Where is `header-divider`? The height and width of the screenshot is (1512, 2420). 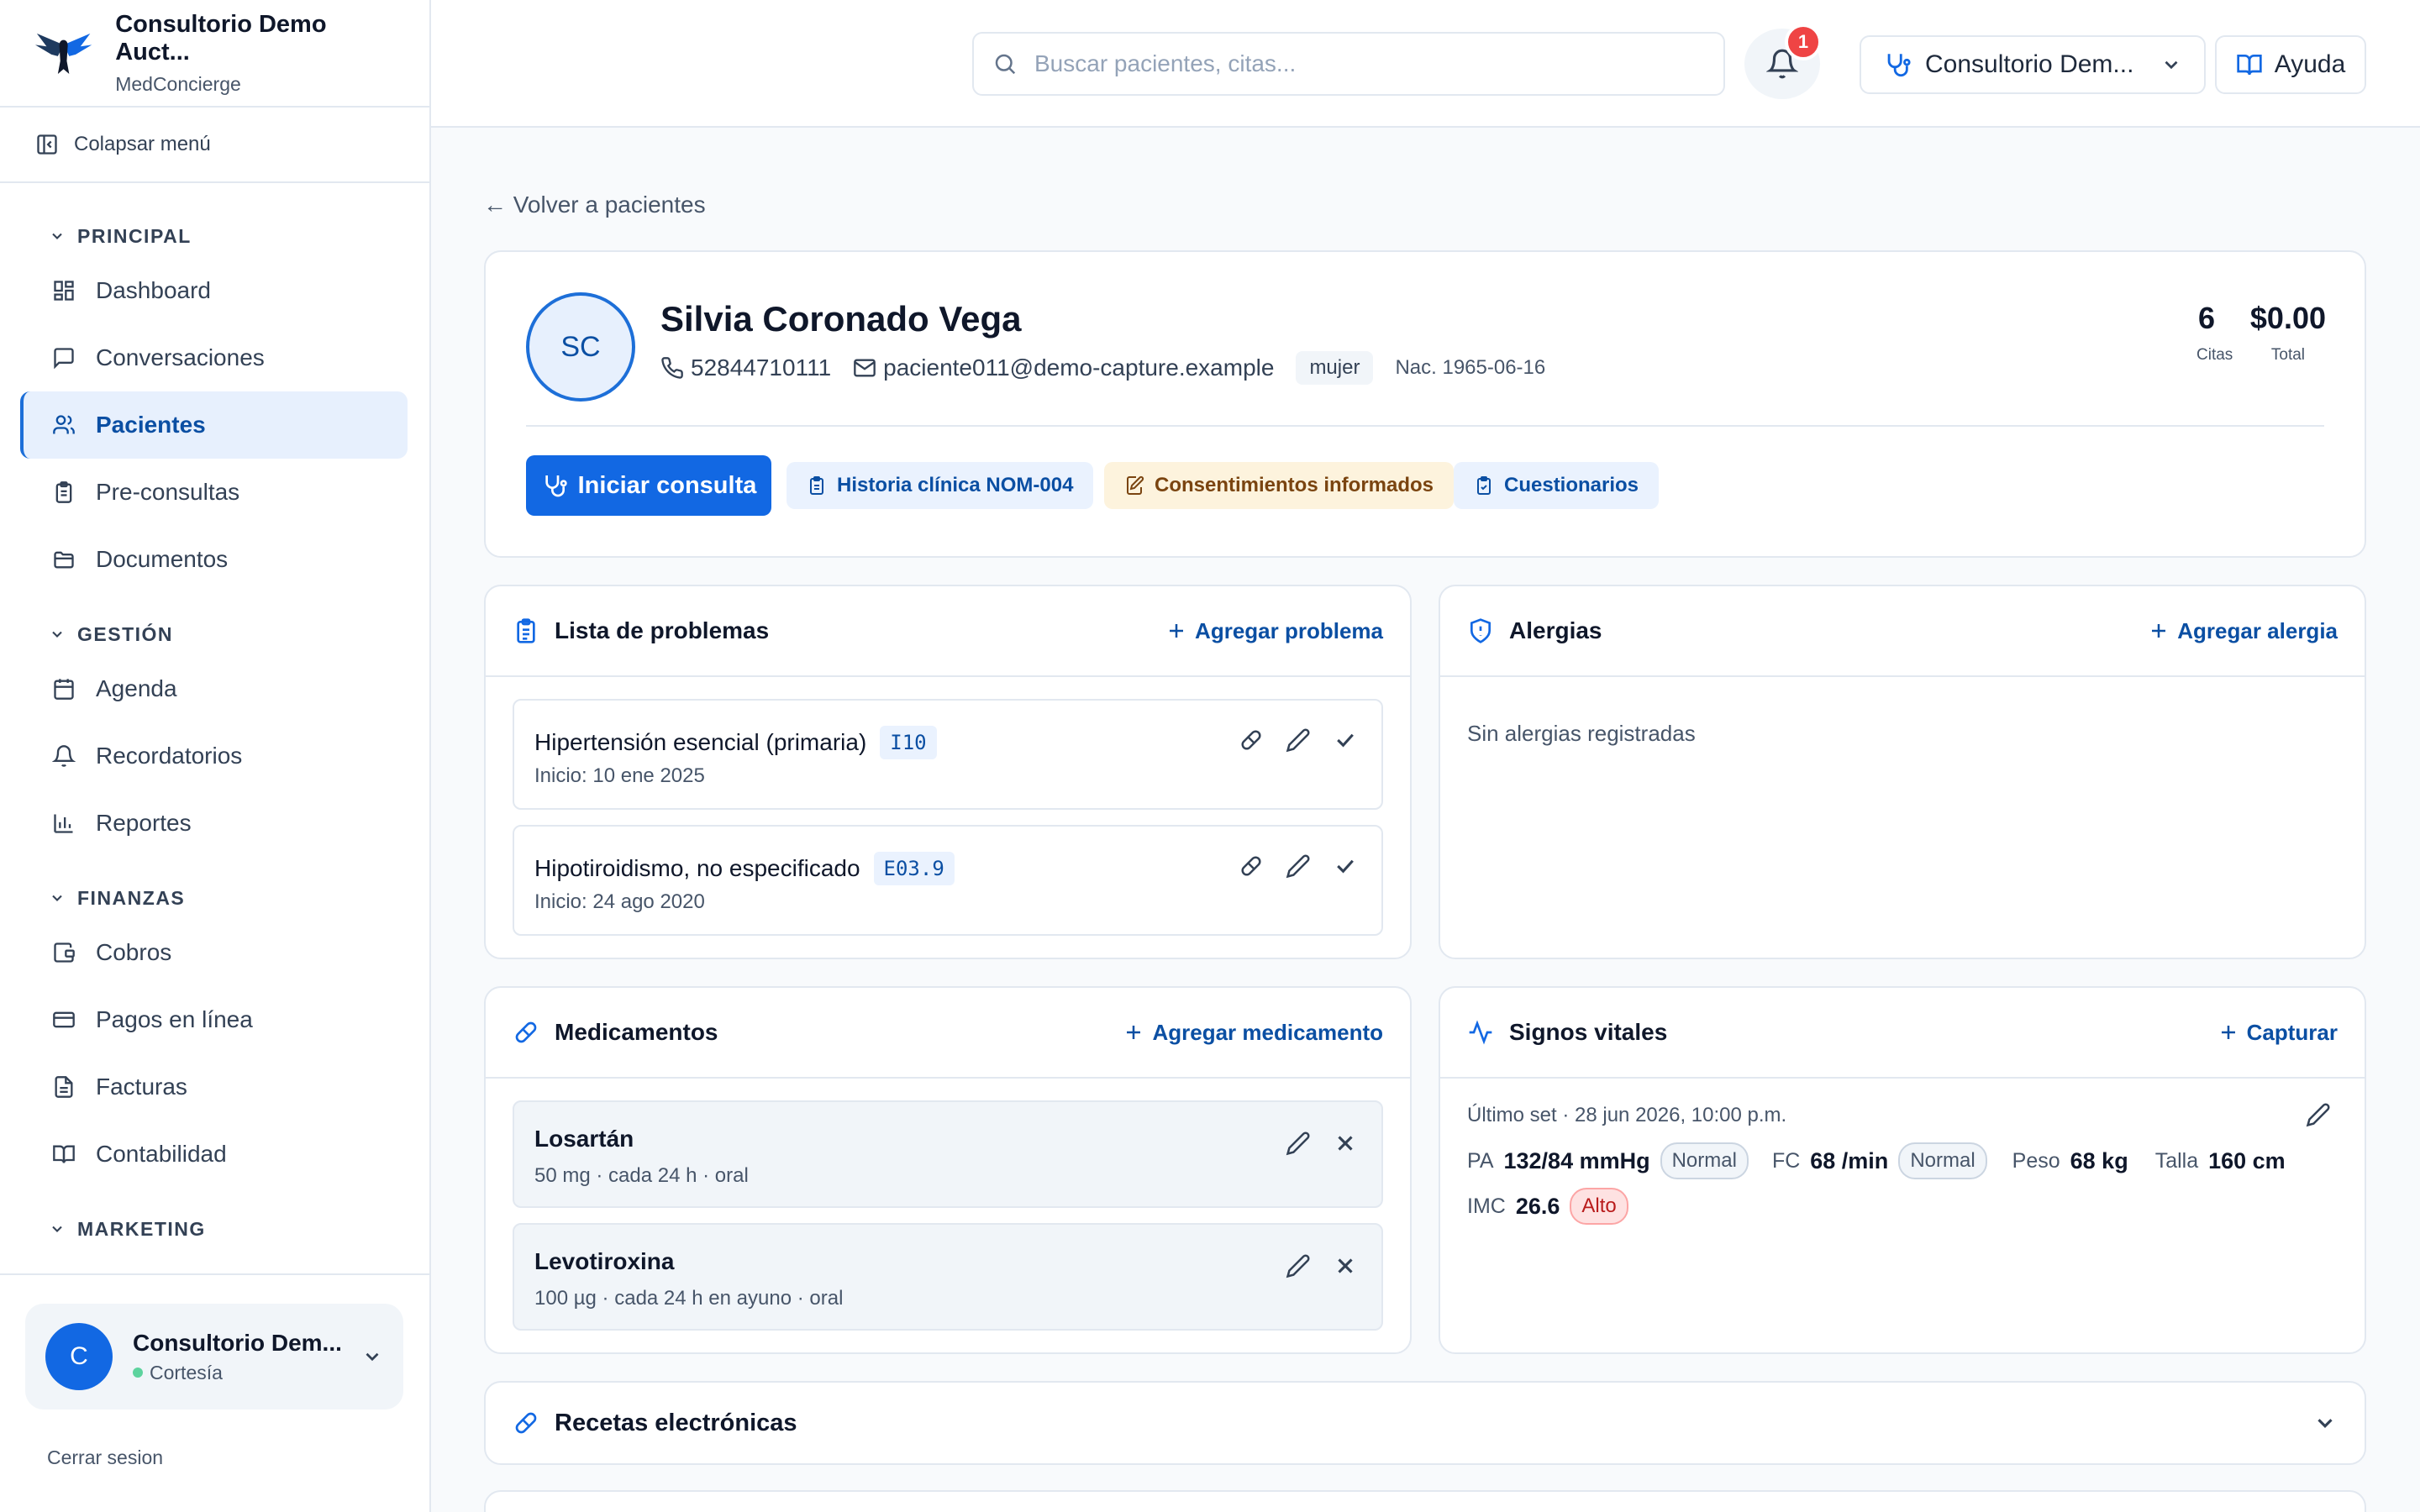 header-divider is located at coordinates (1425, 426).